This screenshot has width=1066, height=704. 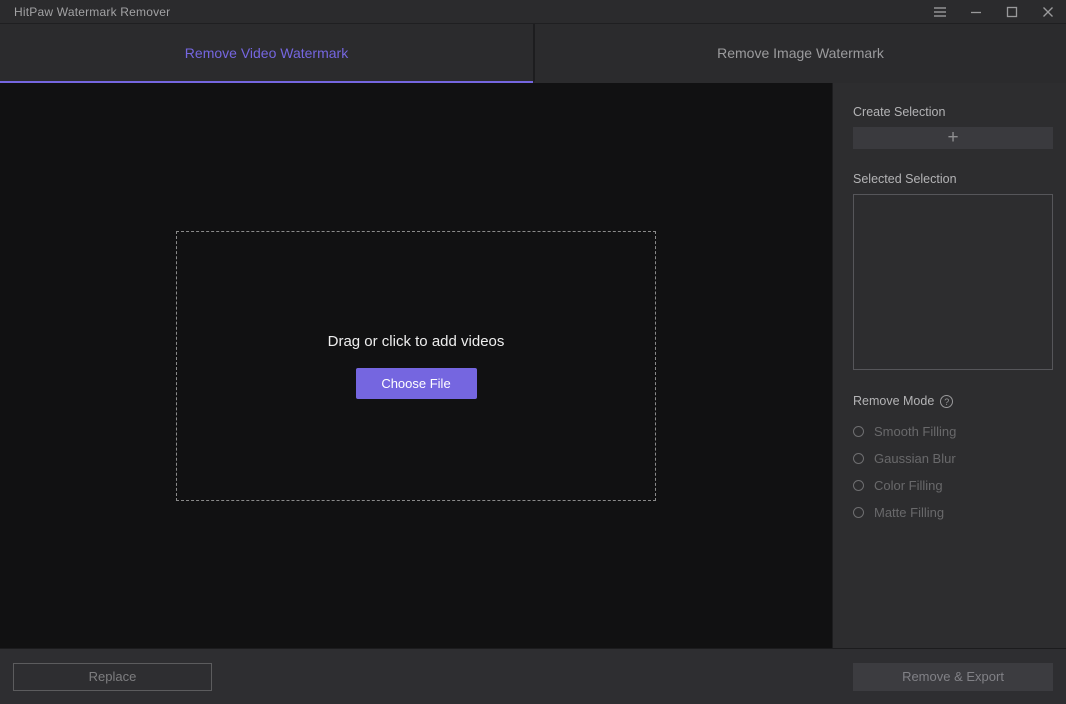 What do you see at coordinates (533, 676) in the screenshot?
I see `footer-bar: Replace Remove & Export` at bounding box center [533, 676].